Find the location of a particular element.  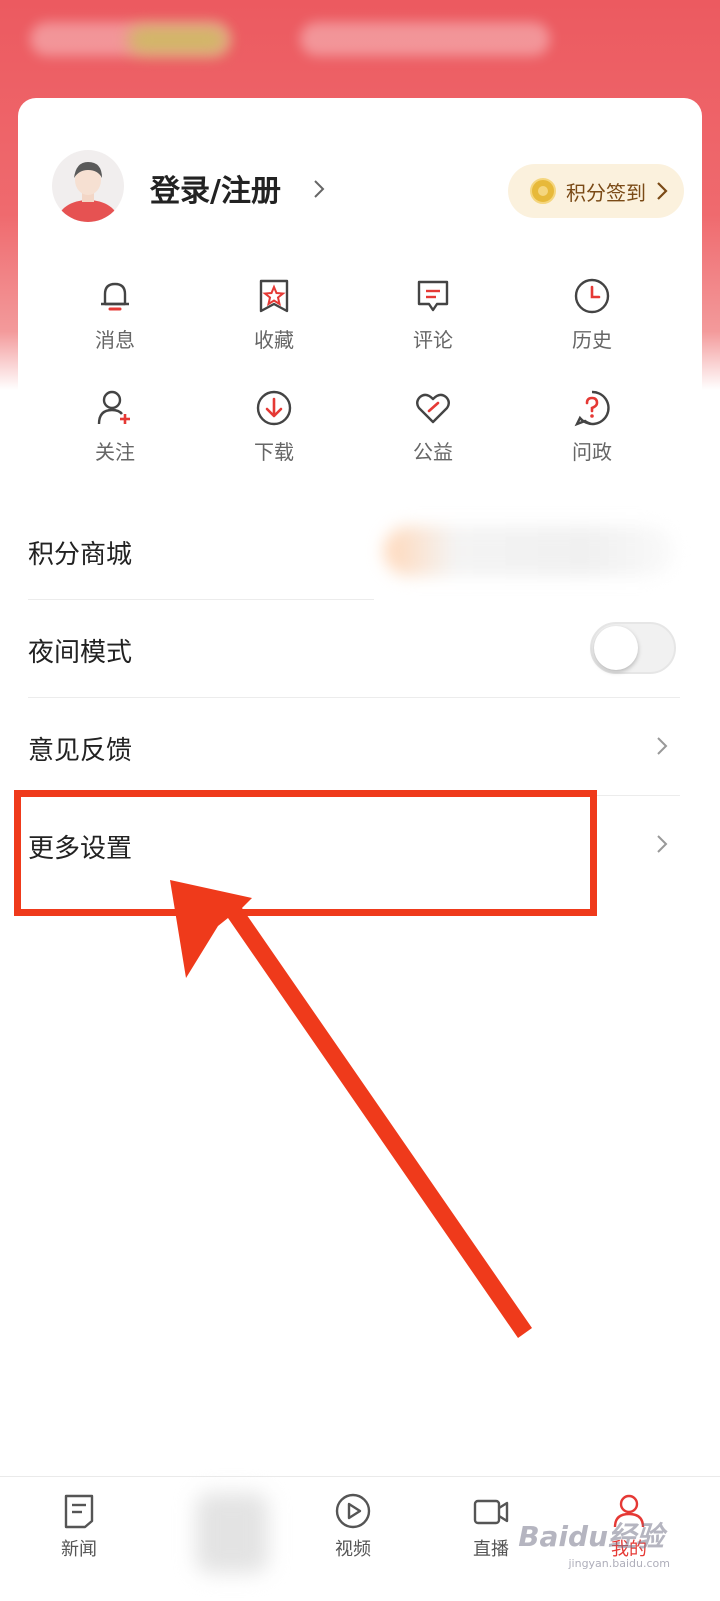

tab-news: 新闻 is located at coordinates (79, 1526).